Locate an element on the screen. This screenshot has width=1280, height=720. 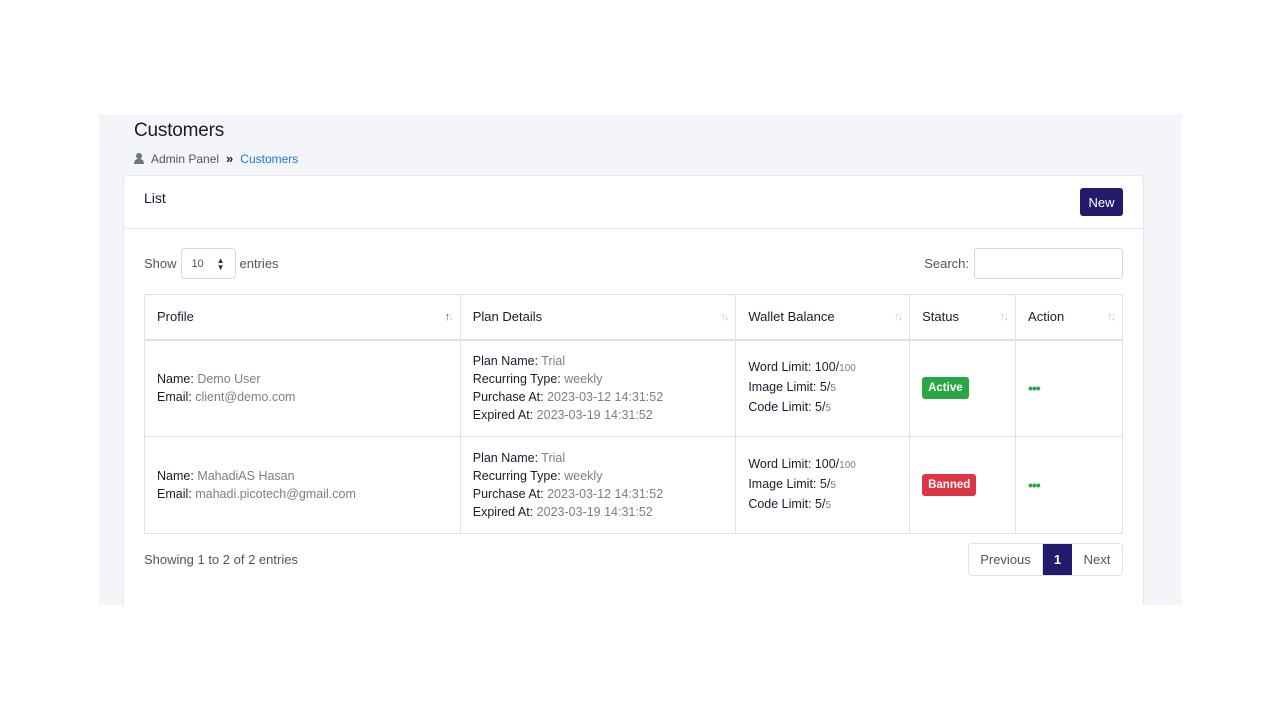
column-header-status: Status ↑↓ is located at coordinates (963, 317).